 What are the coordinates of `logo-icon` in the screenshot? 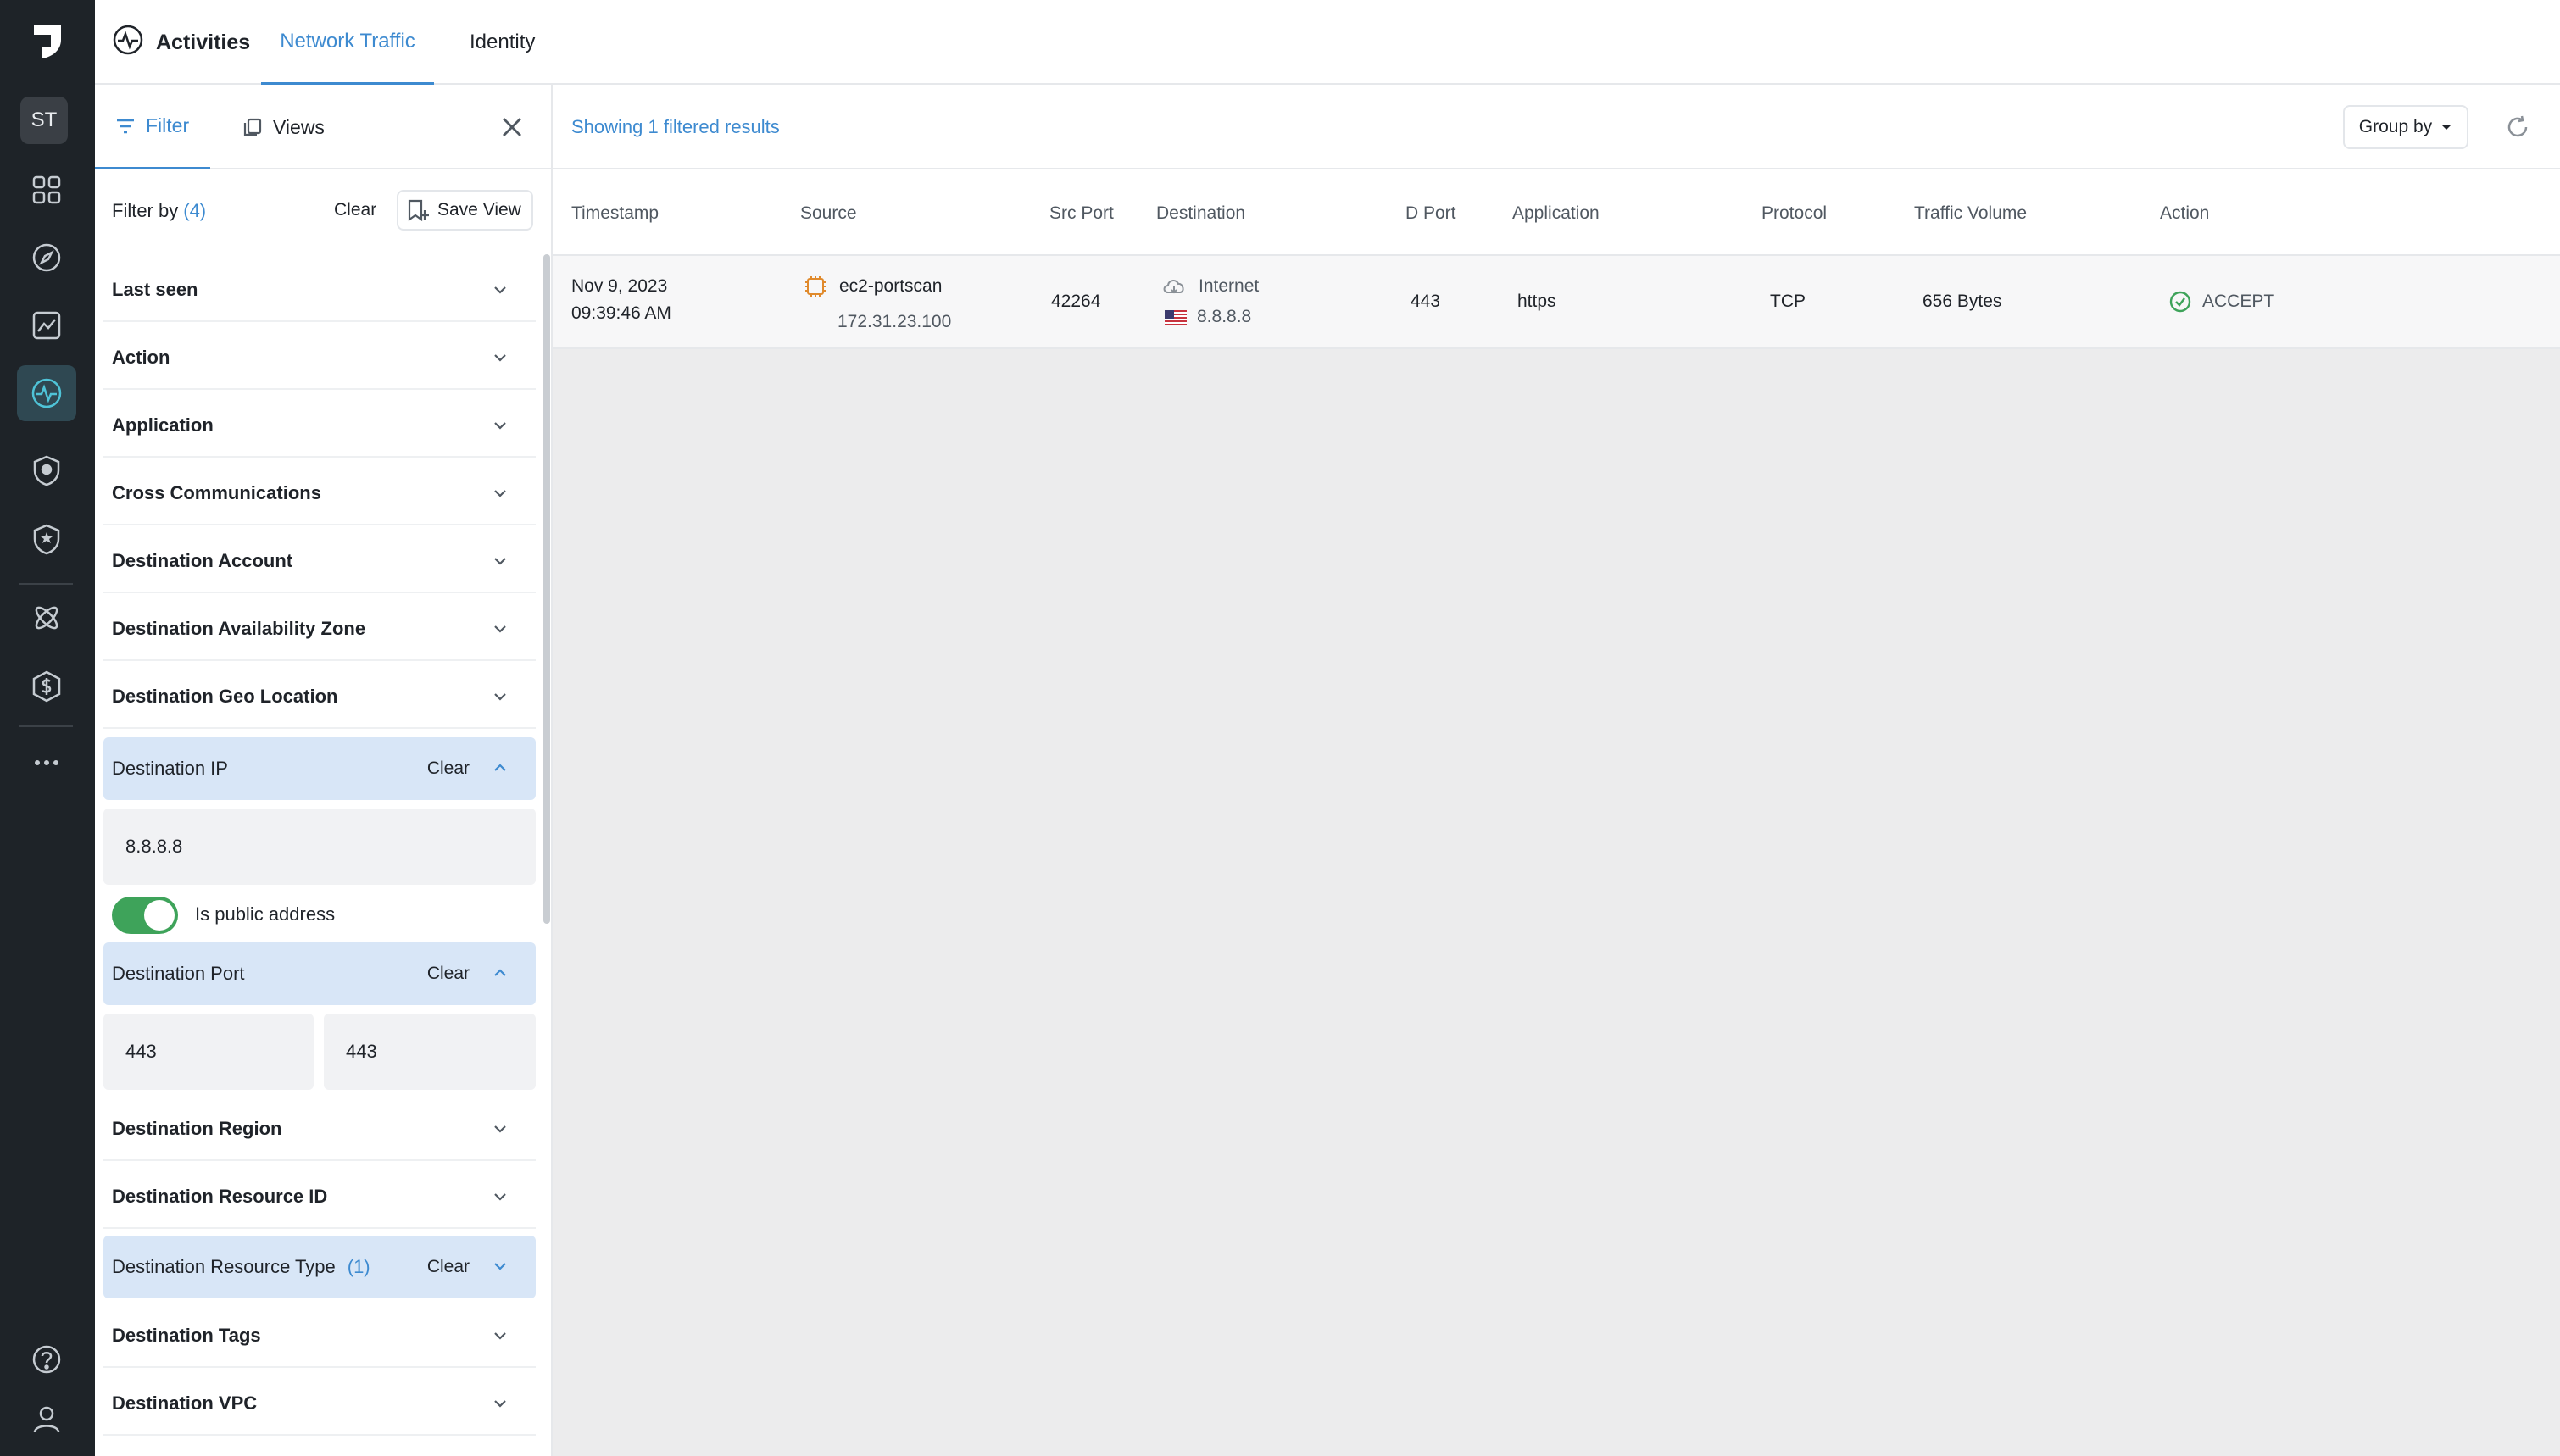 It's located at (47, 41).